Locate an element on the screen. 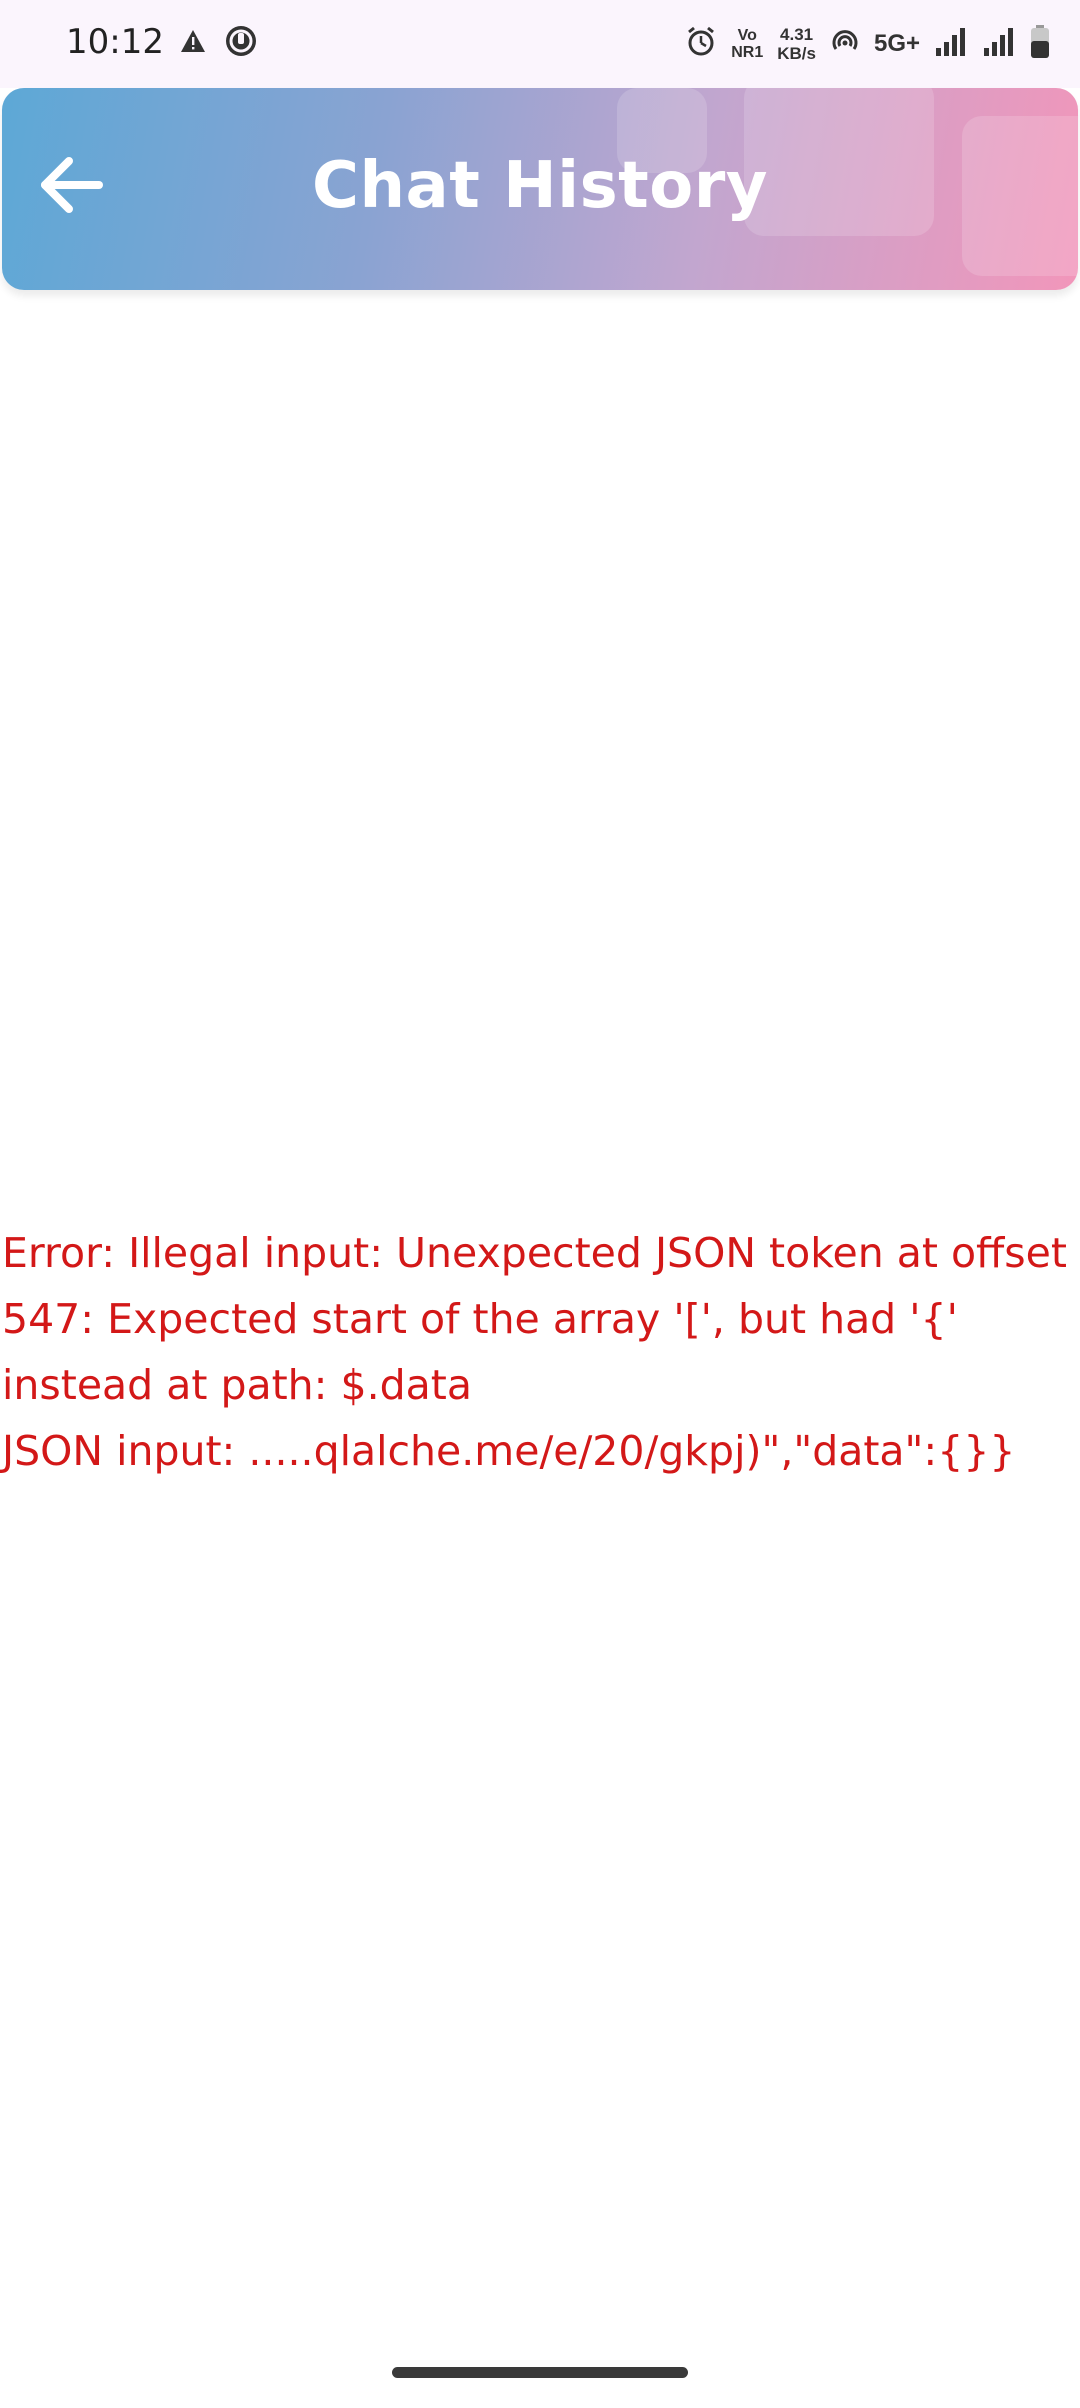 This screenshot has height=2408, width=1080. speed-unit: KB/s is located at coordinates (796, 53).